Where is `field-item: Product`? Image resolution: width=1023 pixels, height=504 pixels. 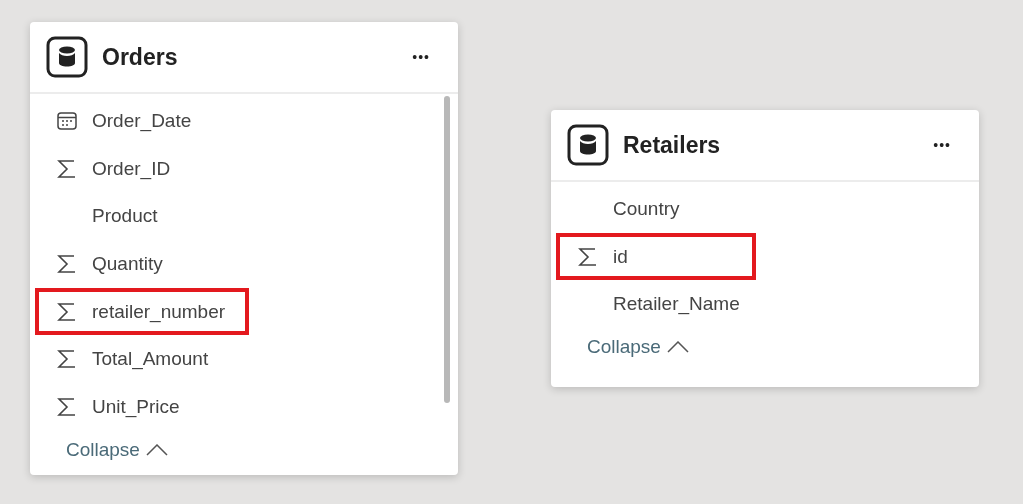 field-item: Product is located at coordinates (135, 216).